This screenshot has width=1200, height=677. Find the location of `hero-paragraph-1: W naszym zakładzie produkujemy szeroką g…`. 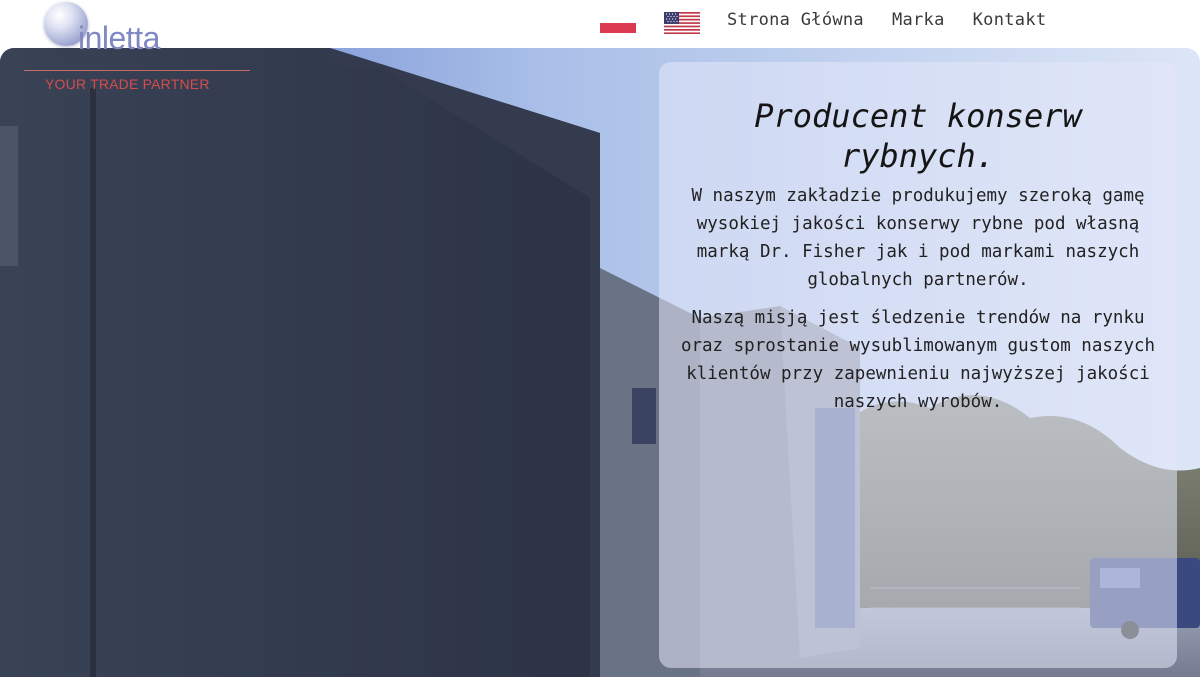

hero-paragraph-1: W naszym zakładzie produkujemy szeroką g… is located at coordinates (918, 238).